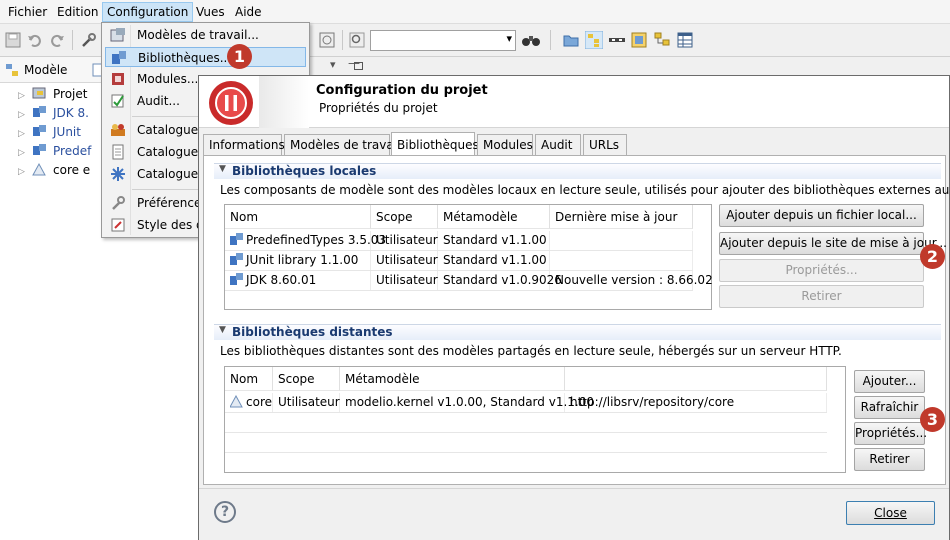  What do you see at coordinates (821, 296) in the screenshot?
I see `local-remove-button: Retirer` at bounding box center [821, 296].